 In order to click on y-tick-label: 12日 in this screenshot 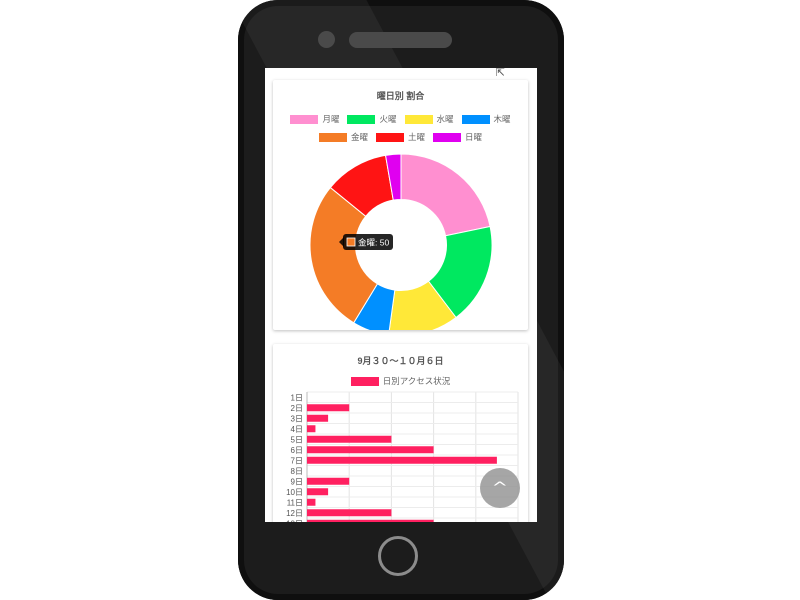, I will do `click(294, 513)`.